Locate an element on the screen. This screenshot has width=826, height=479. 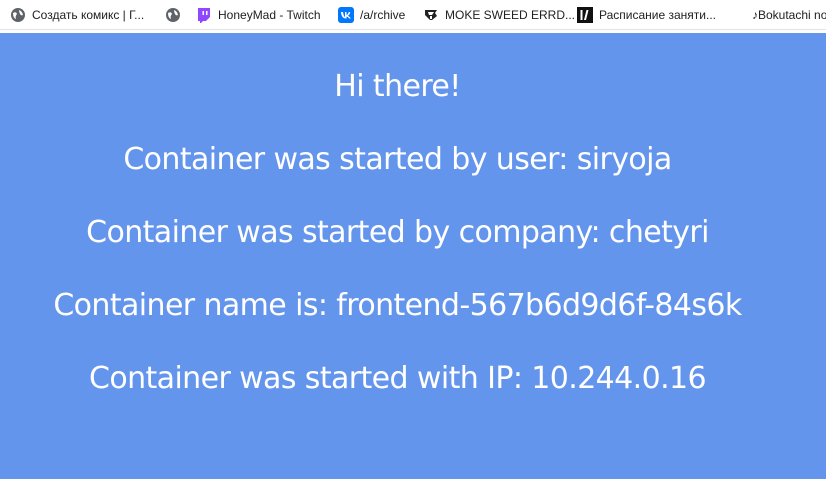
bookmark-bokutachi: ♪Bokutachi no is located at coordinates (789, 15).